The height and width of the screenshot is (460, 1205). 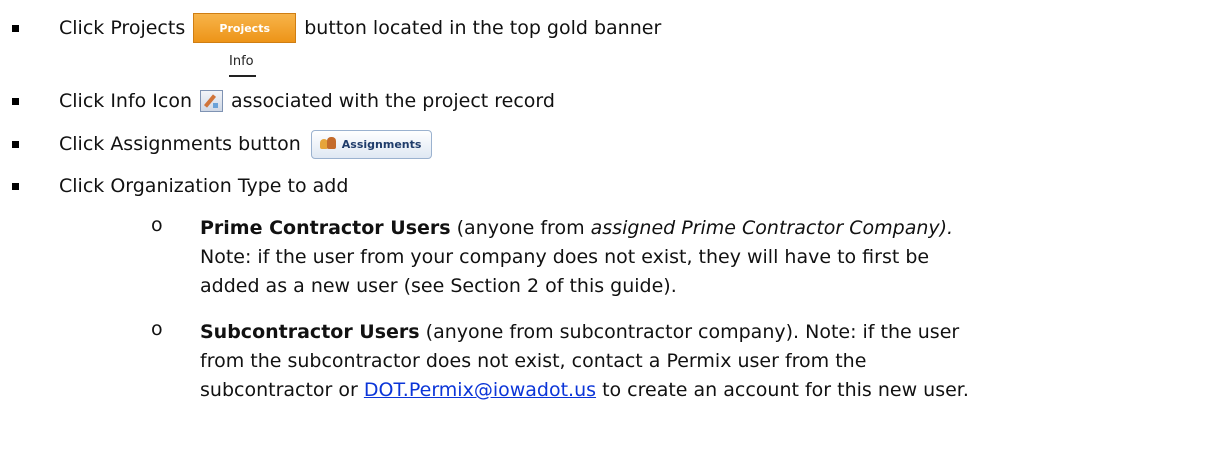 I want to click on step-1-text: Click Projects, so click(x=122, y=28).